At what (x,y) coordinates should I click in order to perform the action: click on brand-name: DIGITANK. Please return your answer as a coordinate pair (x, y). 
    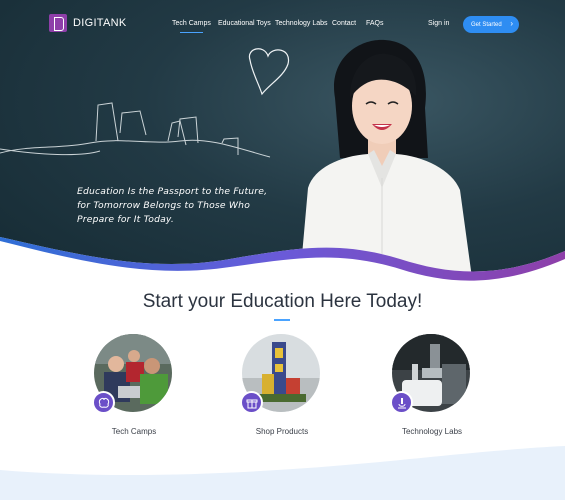
    Looking at the image, I should click on (100, 23).